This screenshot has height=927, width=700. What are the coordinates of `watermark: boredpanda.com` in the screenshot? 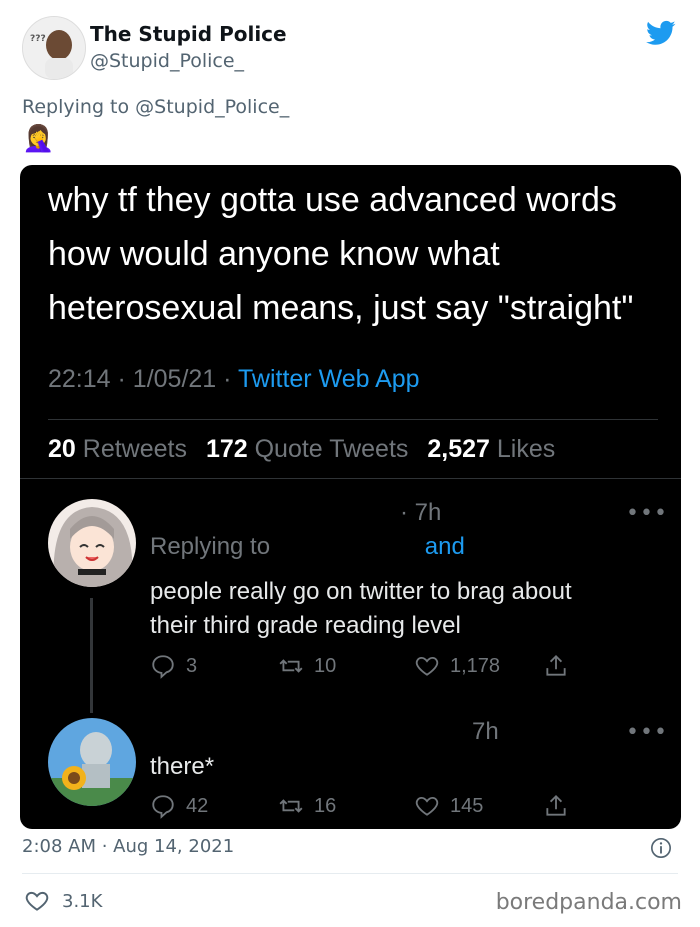 It's located at (588, 902).